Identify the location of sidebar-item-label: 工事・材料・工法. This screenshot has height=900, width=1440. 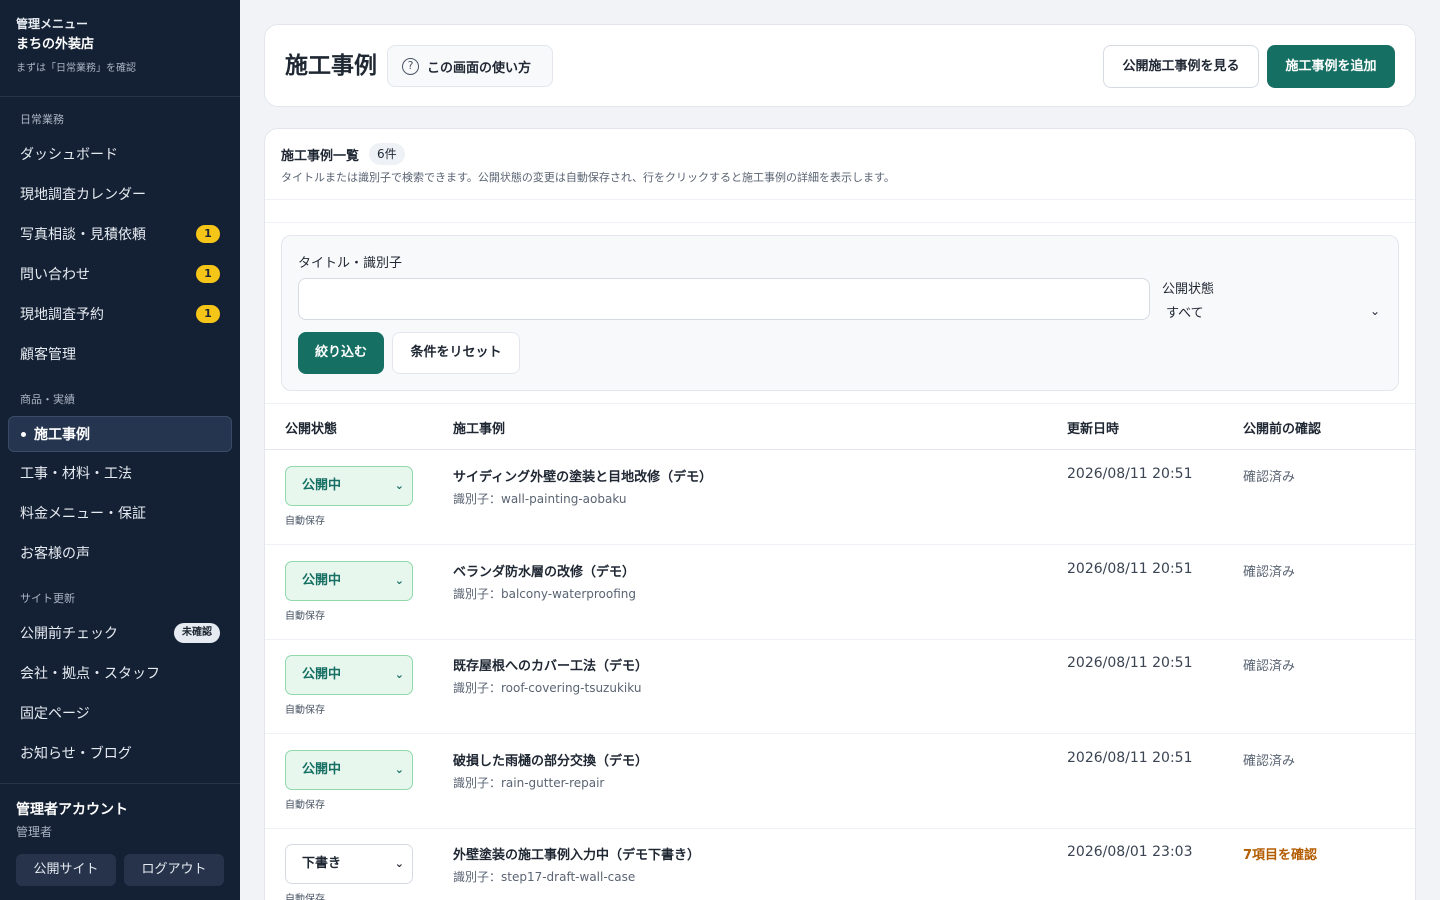
(76, 474).